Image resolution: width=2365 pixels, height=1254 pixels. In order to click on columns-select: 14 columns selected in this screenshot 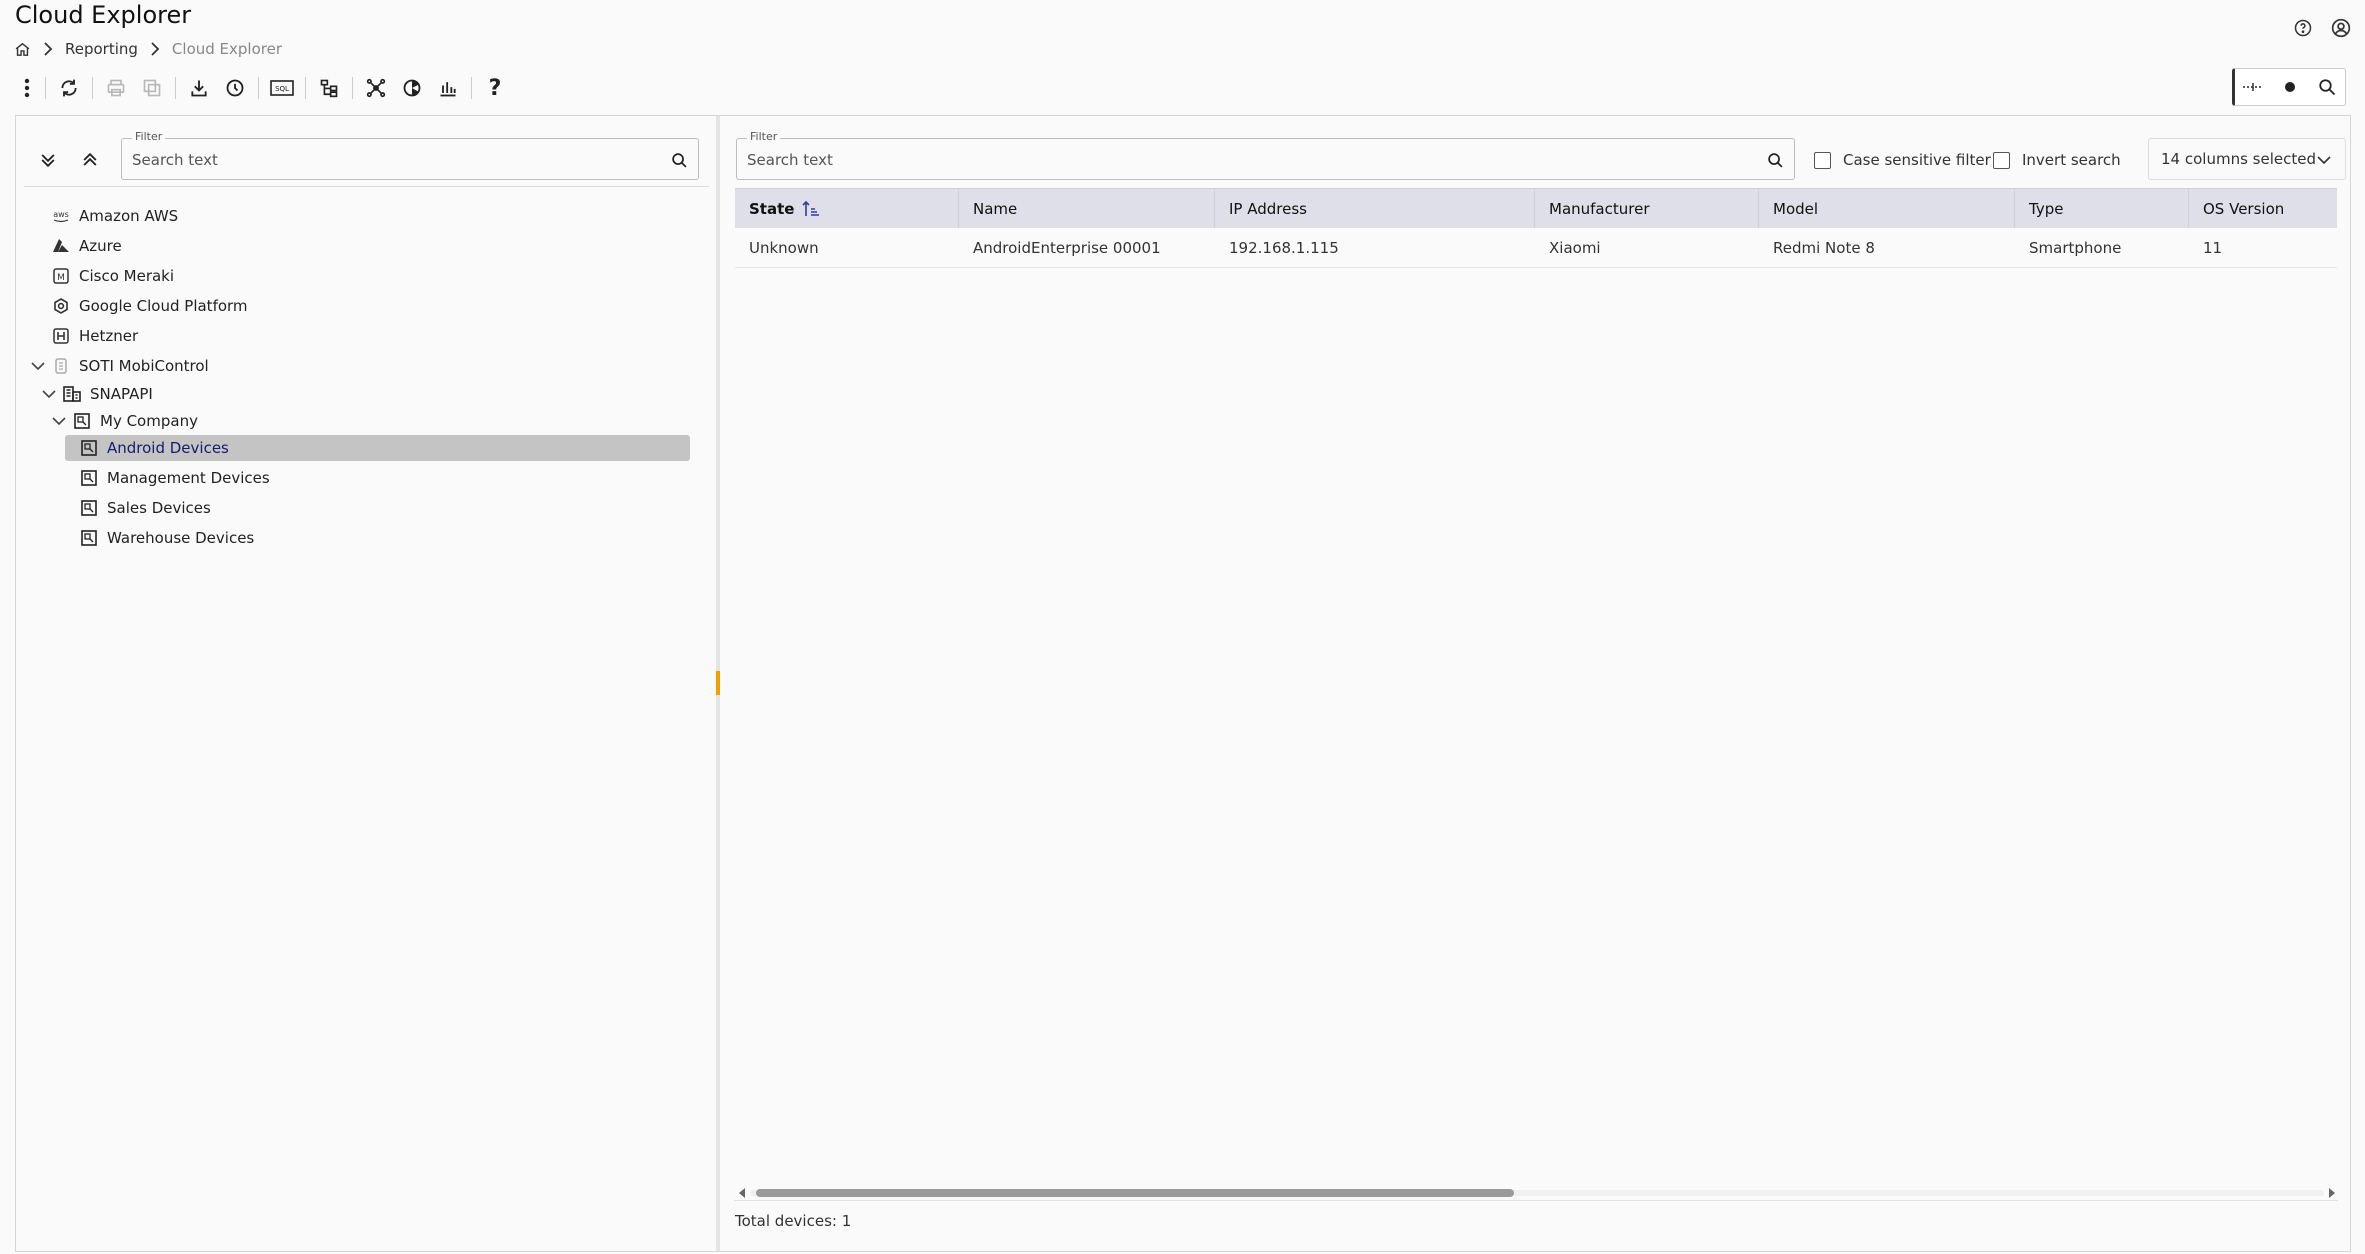, I will do `click(2247, 159)`.